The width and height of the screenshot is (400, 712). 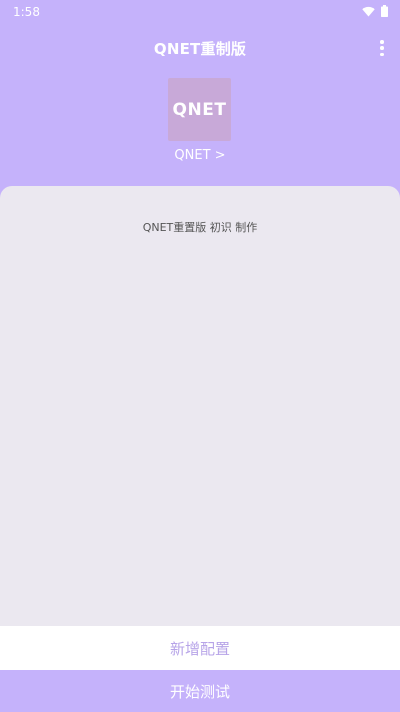 I want to click on app-bar: QNET重制版, so click(x=200, y=47).